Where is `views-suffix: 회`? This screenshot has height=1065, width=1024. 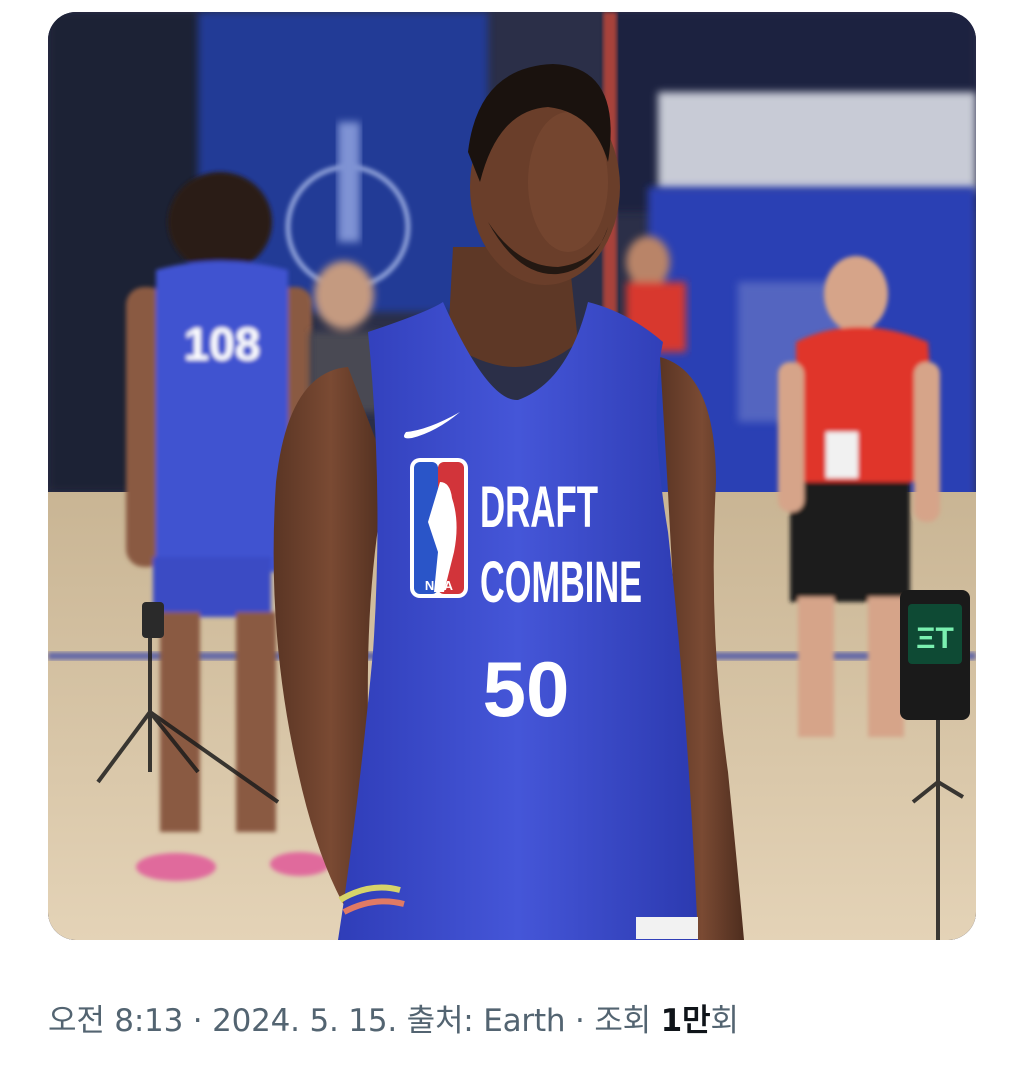 views-suffix: 회 is located at coordinates (724, 1021).